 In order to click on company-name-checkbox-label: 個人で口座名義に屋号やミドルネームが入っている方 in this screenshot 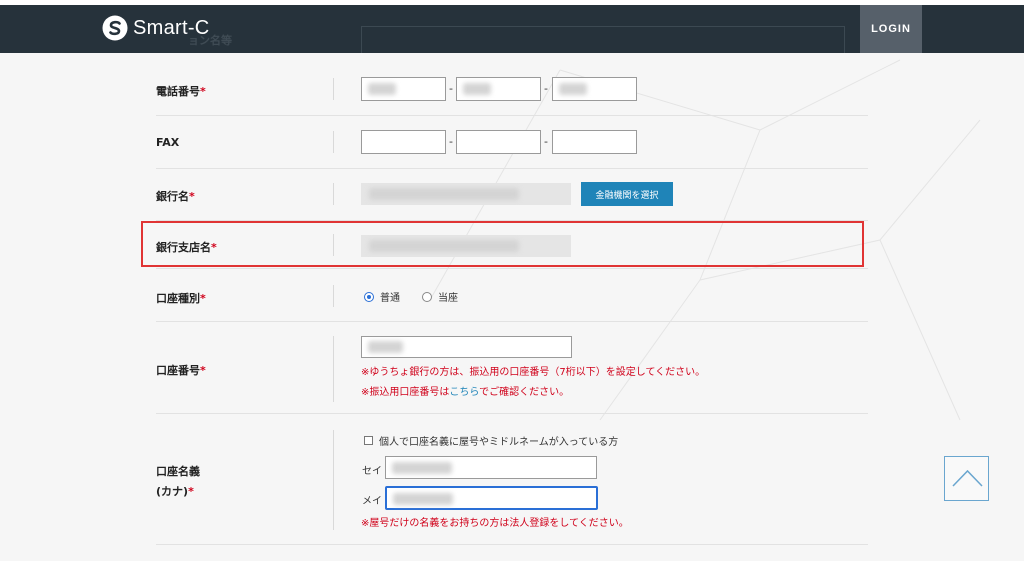, I will do `click(499, 442)`.